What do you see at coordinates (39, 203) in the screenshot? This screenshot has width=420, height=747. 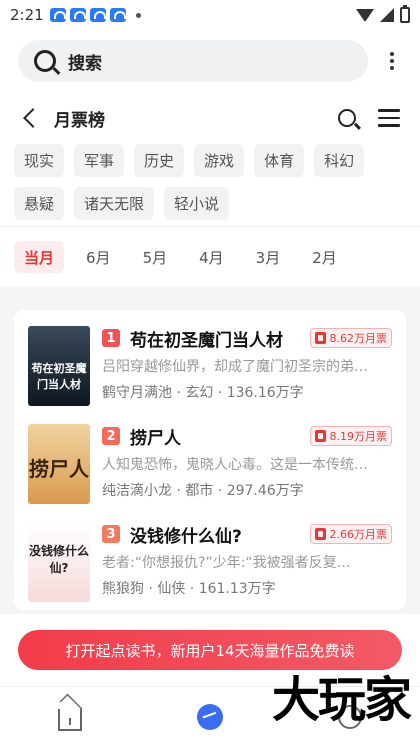 I see `genre-chip: 悬疑` at bounding box center [39, 203].